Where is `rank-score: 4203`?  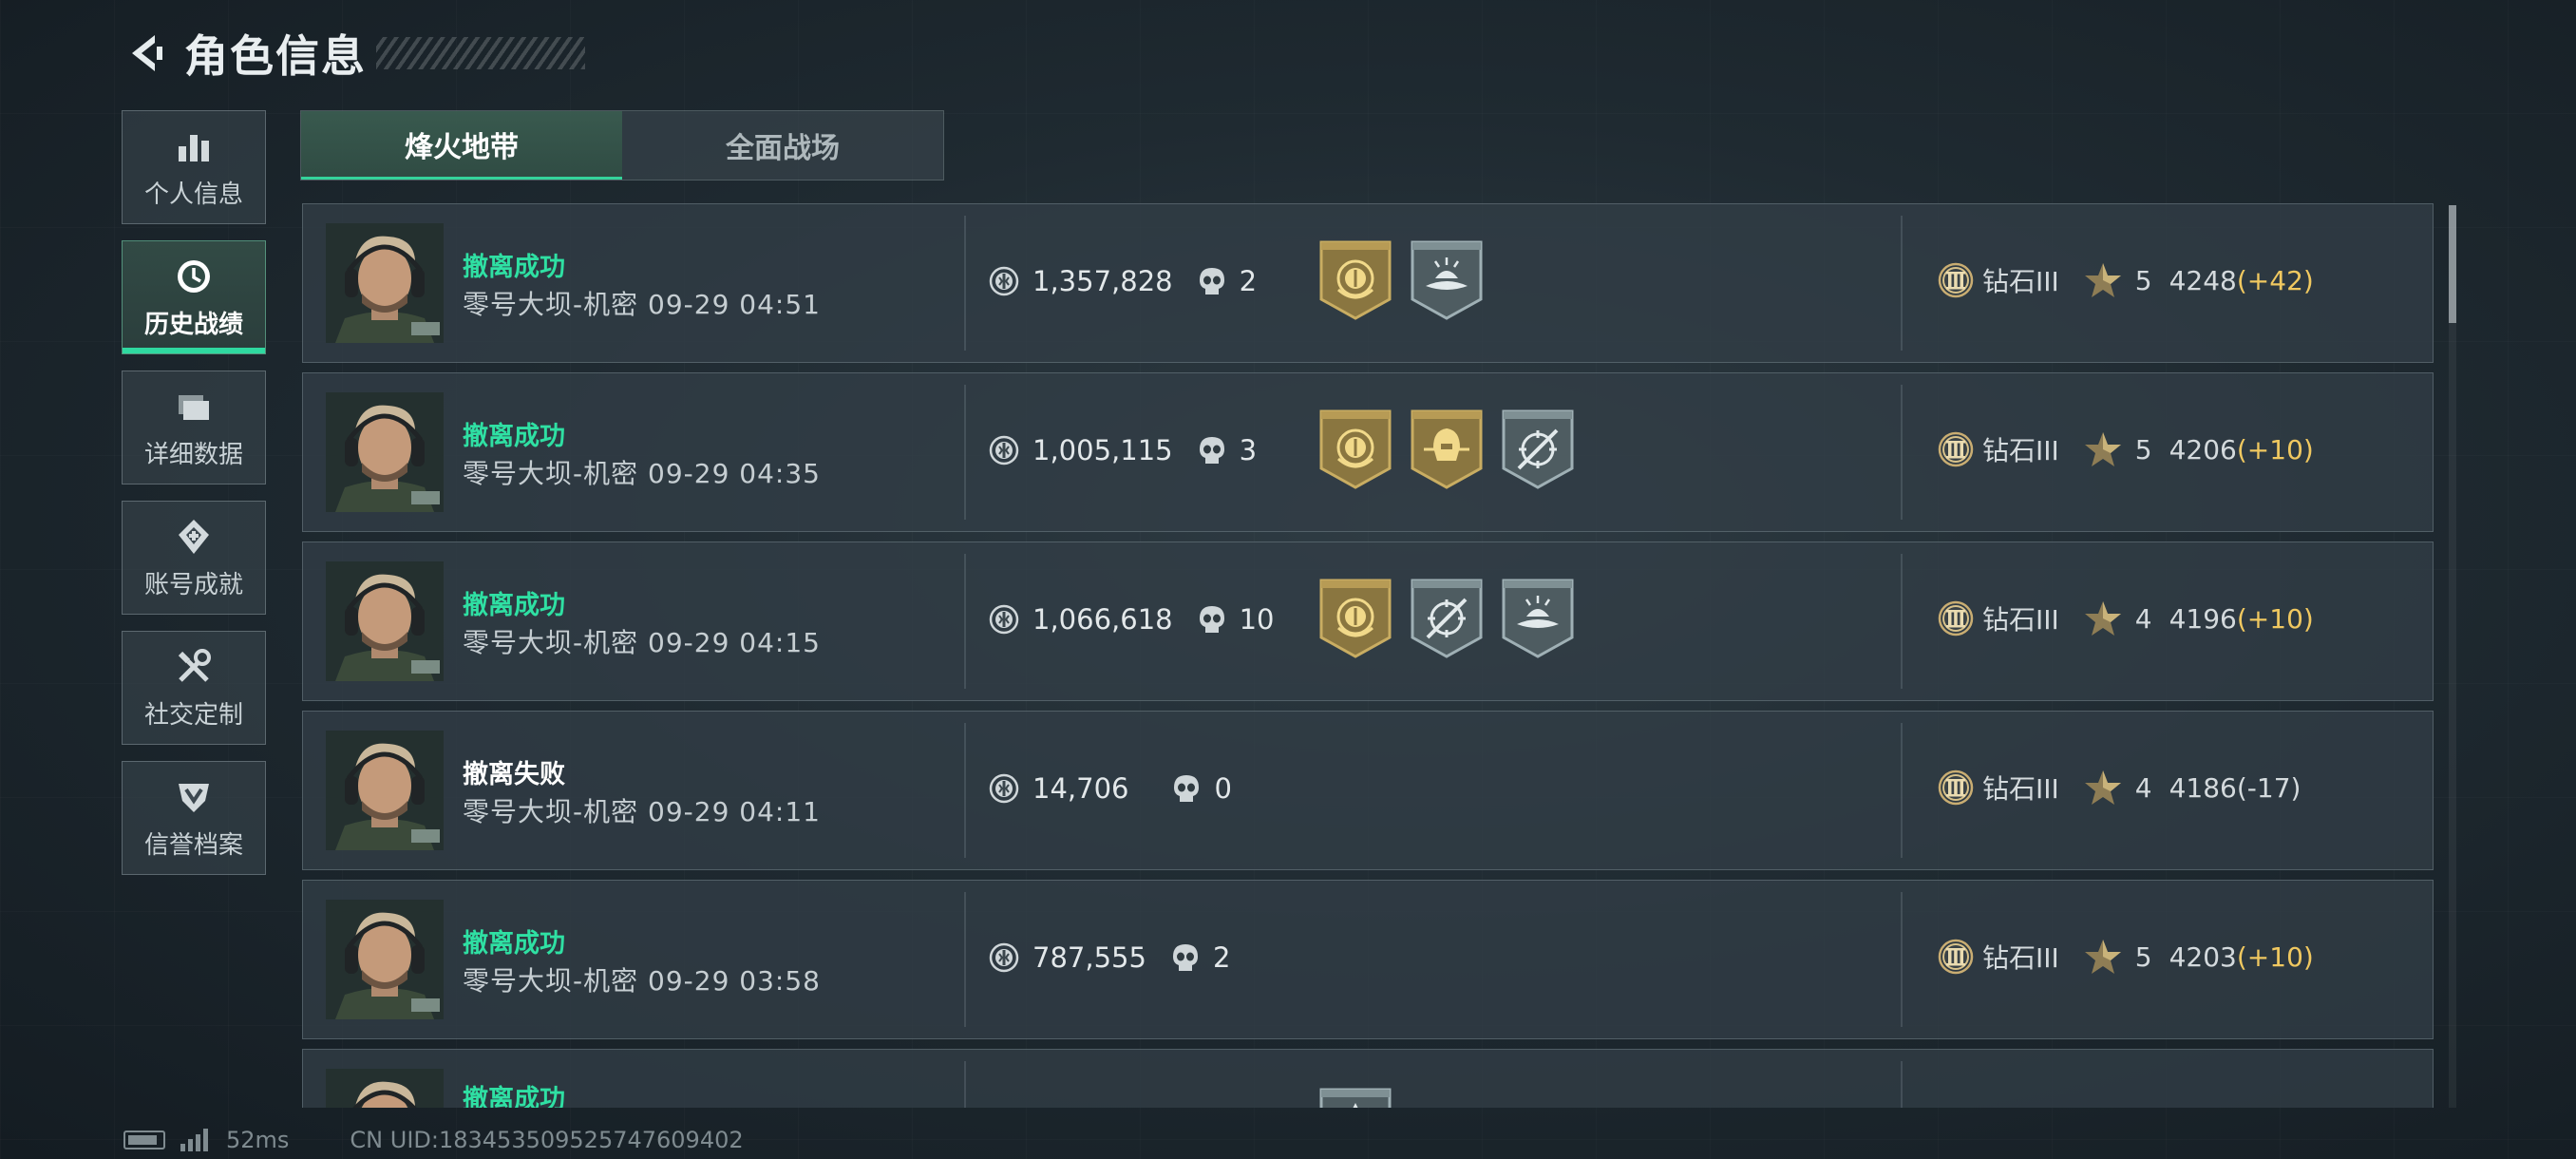
rank-score: 4203 is located at coordinates (2203, 956).